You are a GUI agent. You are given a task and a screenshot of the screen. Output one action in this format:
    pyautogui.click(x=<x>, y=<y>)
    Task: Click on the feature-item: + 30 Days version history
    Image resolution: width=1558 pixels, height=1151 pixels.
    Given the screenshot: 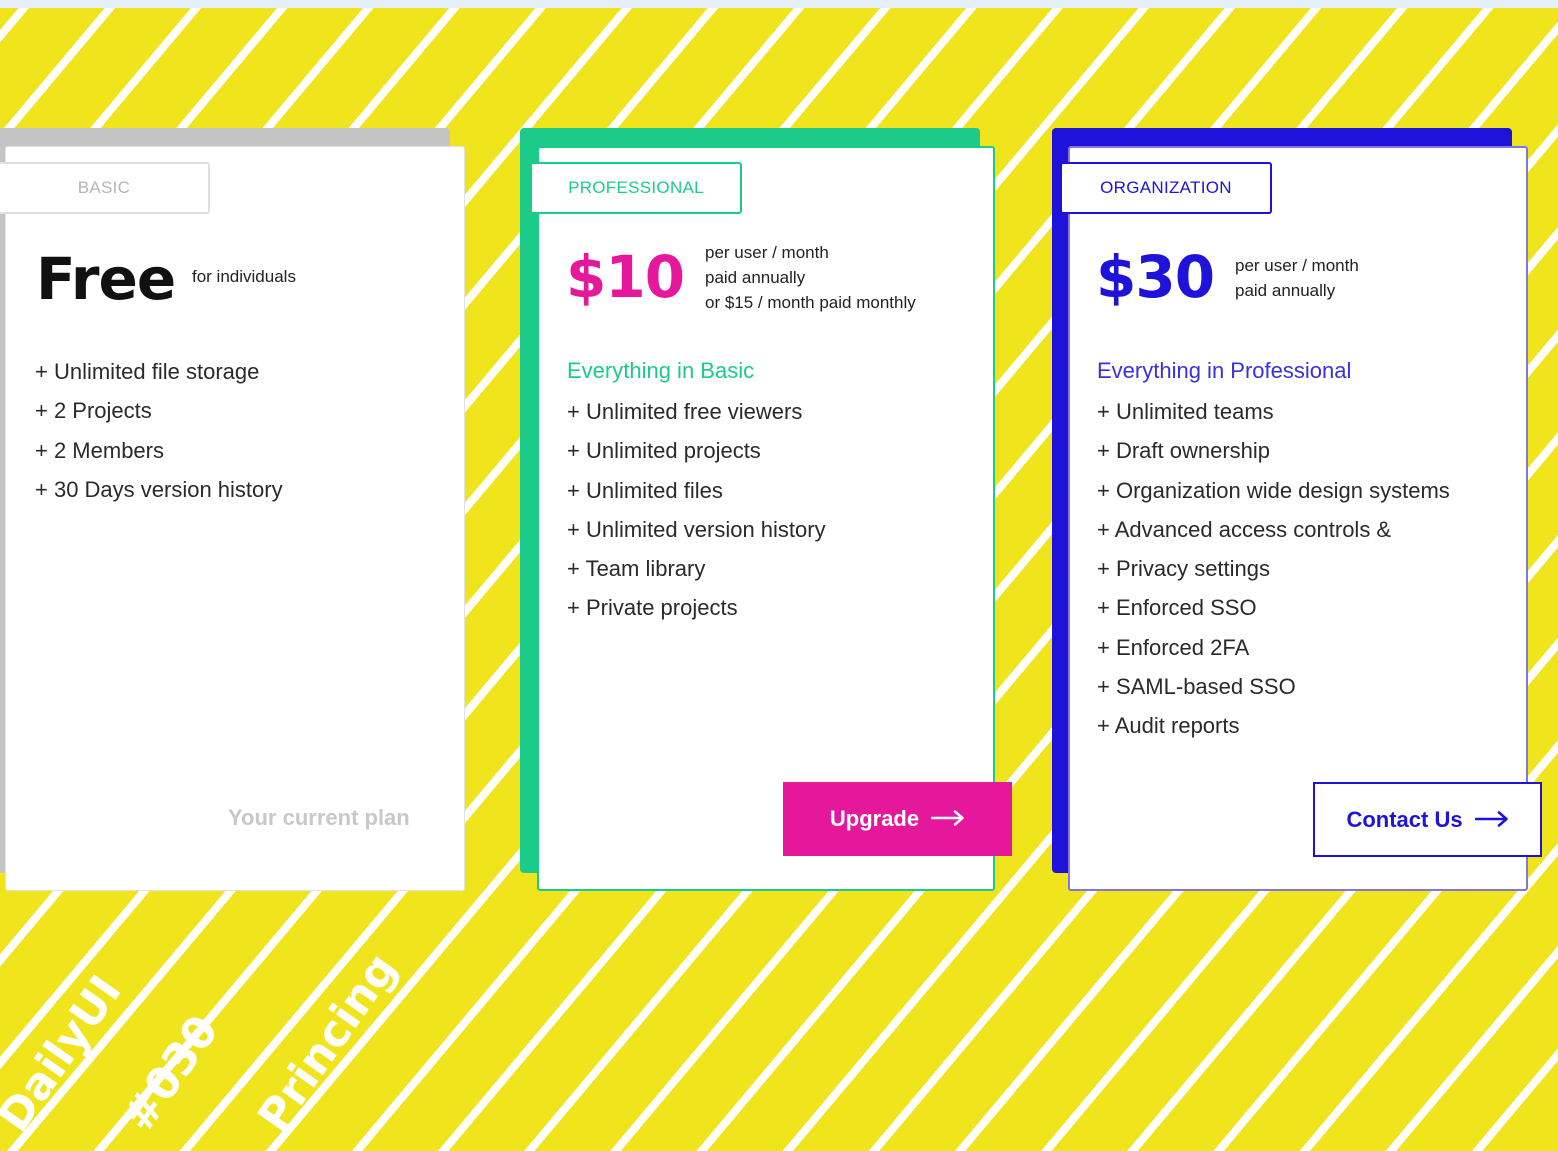 What is the action you would take?
    pyautogui.click(x=159, y=489)
    